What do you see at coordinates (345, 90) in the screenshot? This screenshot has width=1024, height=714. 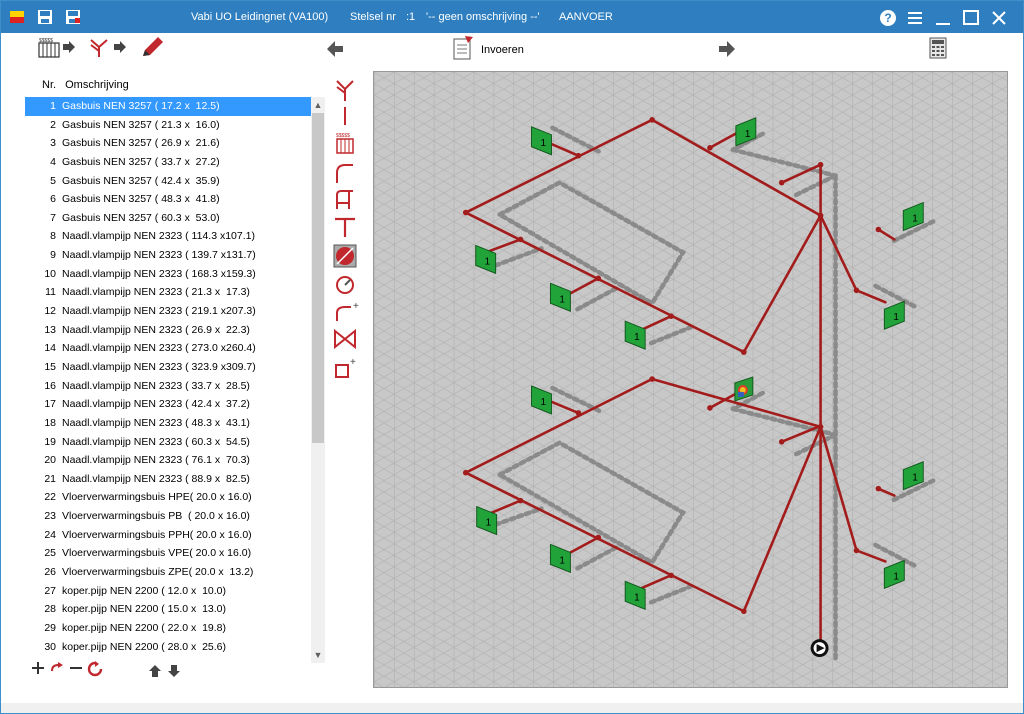 I see `branch-tool-icon` at bounding box center [345, 90].